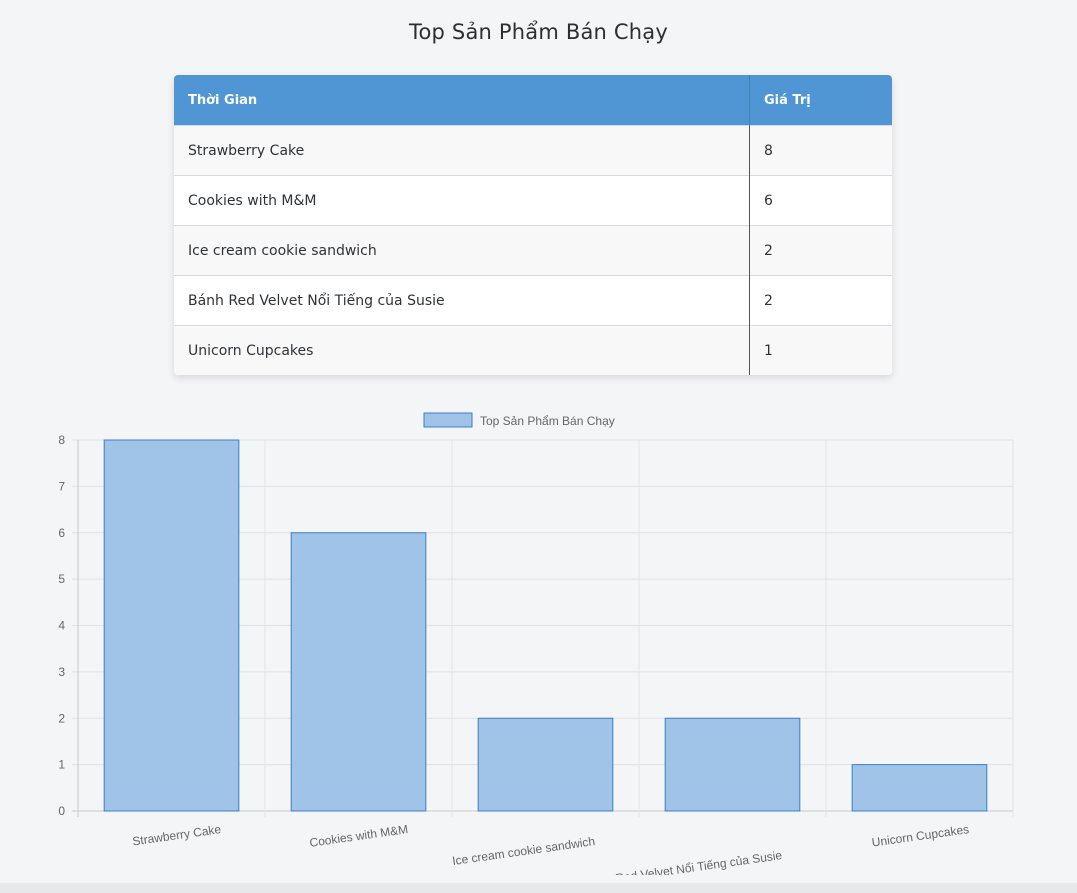 The image size is (1077, 893). What do you see at coordinates (61, 672) in the screenshot?
I see `y-tick-label: 3` at bounding box center [61, 672].